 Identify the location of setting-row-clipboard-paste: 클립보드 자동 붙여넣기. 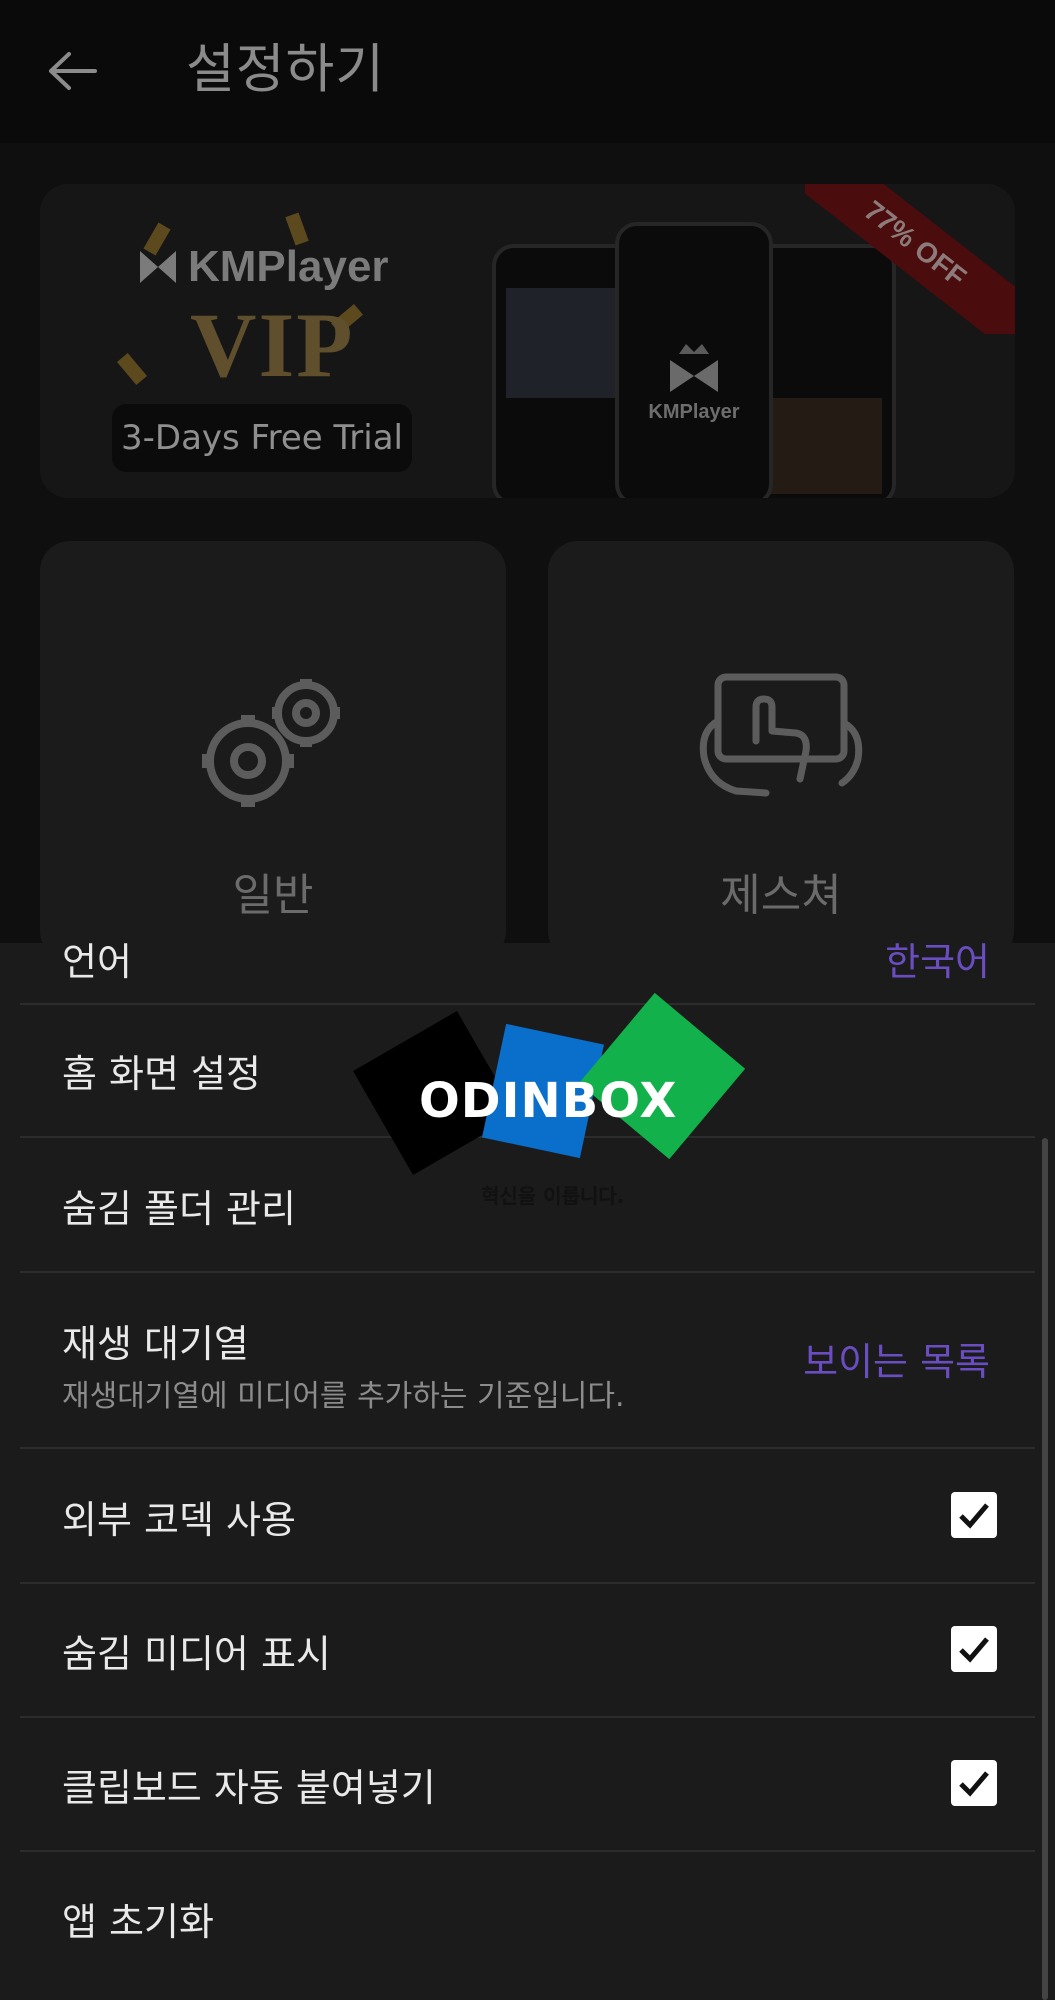
(527, 1784).